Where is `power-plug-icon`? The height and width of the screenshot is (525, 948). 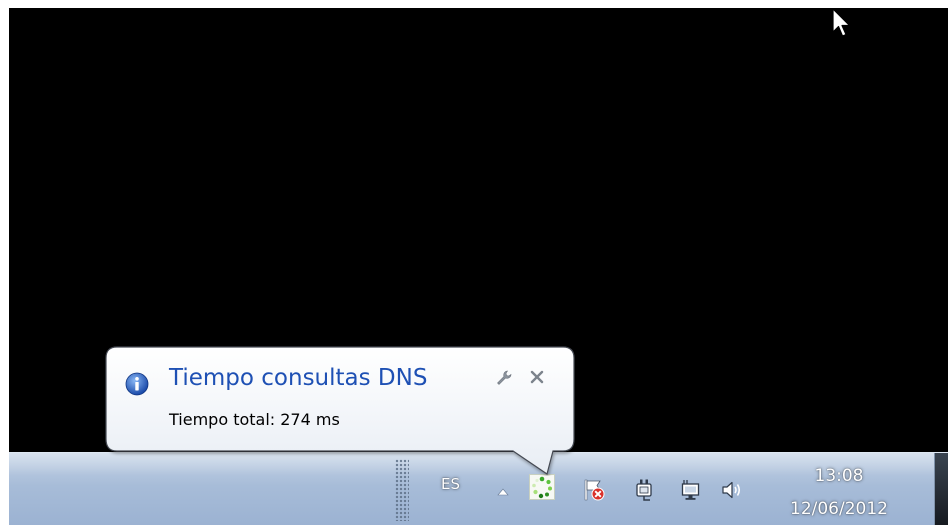
power-plug-icon is located at coordinates (645, 490).